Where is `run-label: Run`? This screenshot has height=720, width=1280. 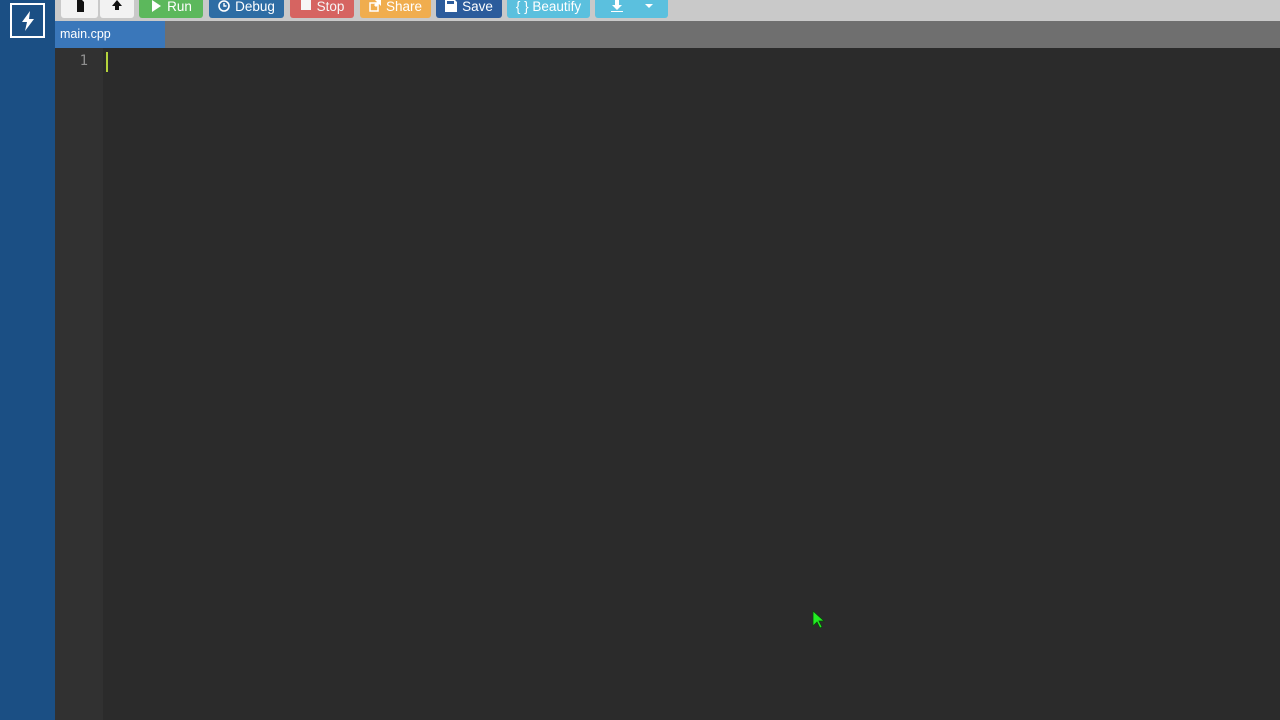
run-label: Run is located at coordinates (179, 7).